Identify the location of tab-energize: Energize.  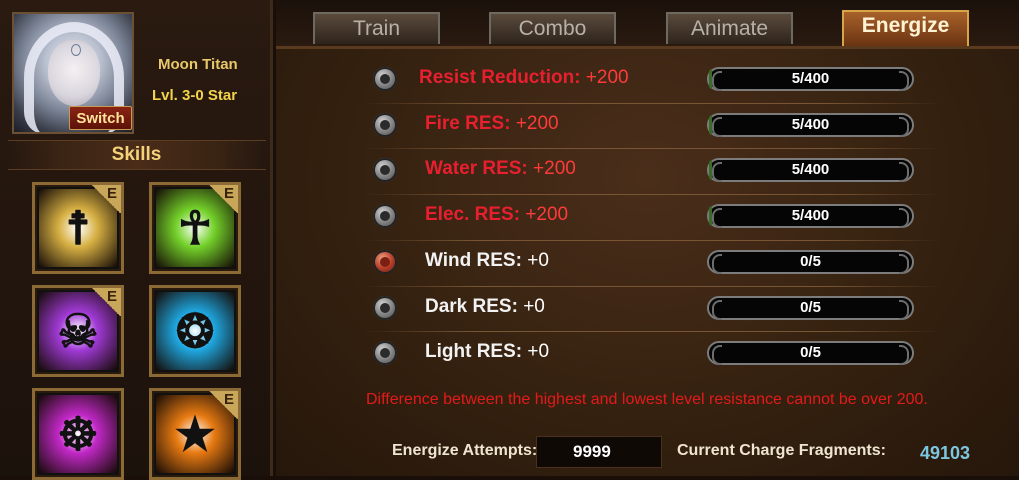
(905, 28).